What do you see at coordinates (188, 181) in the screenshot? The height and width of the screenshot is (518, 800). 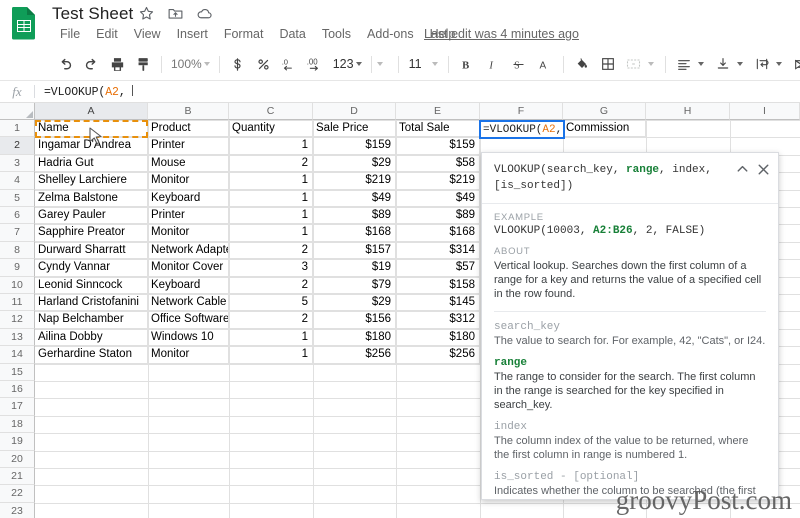 I see `cell-B4: Monitor` at bounding box center [188, 181].